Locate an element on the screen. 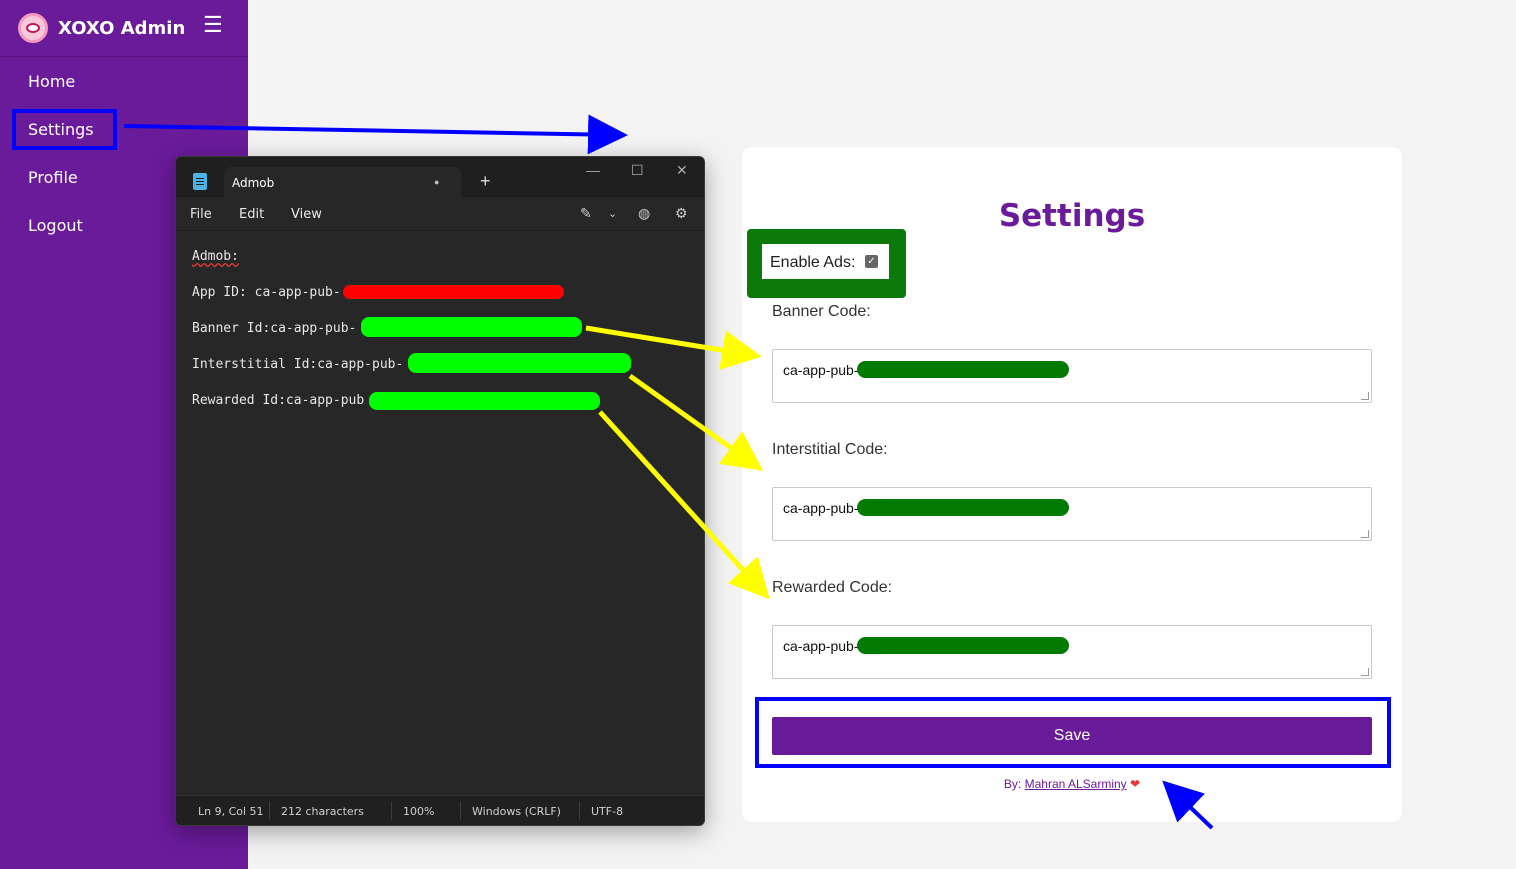  settings-highlight-box is located at coordinates (64, 129).